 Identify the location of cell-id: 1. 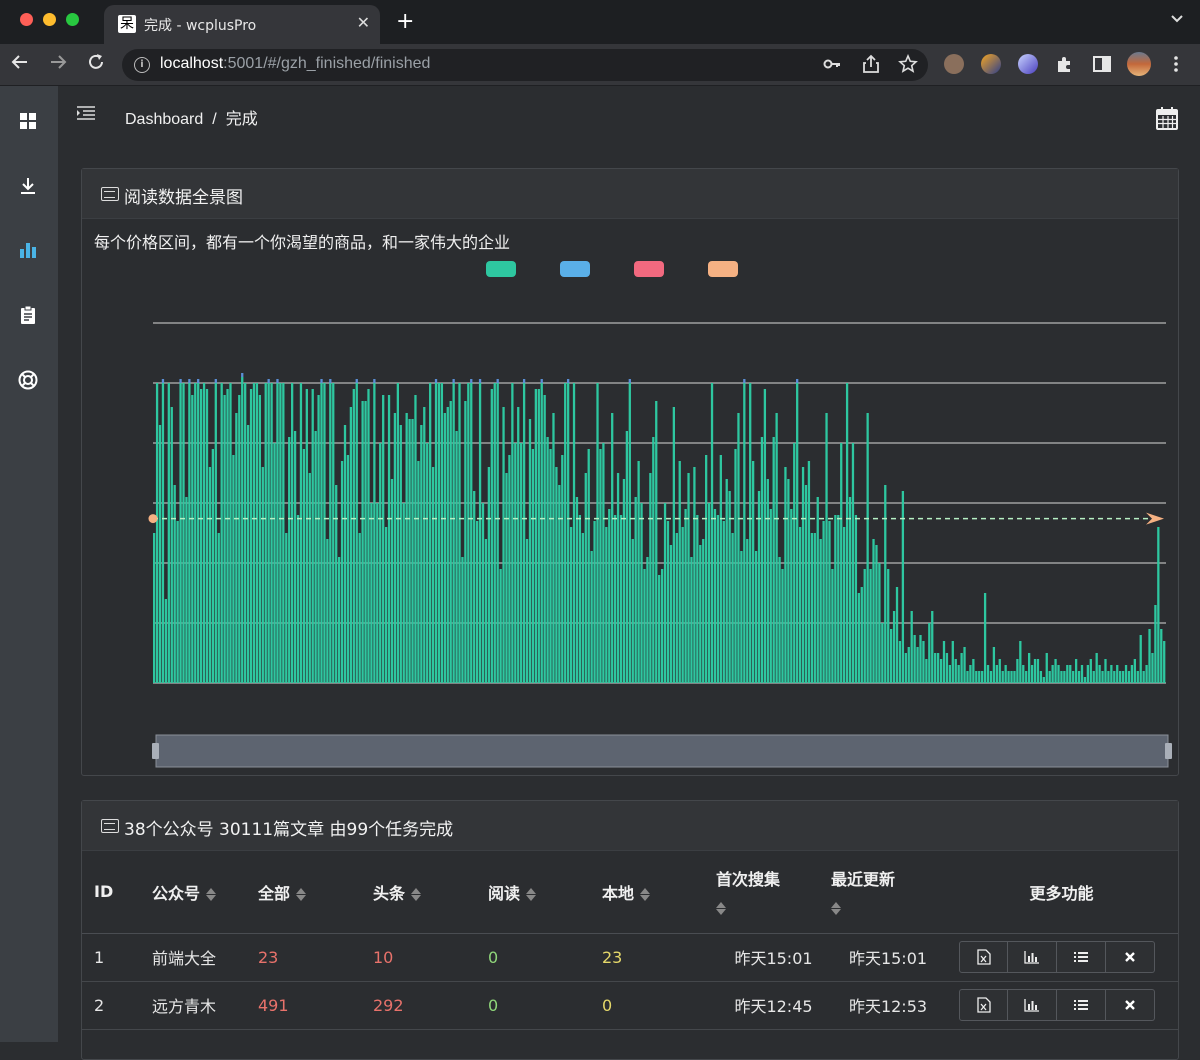
(111, 957).